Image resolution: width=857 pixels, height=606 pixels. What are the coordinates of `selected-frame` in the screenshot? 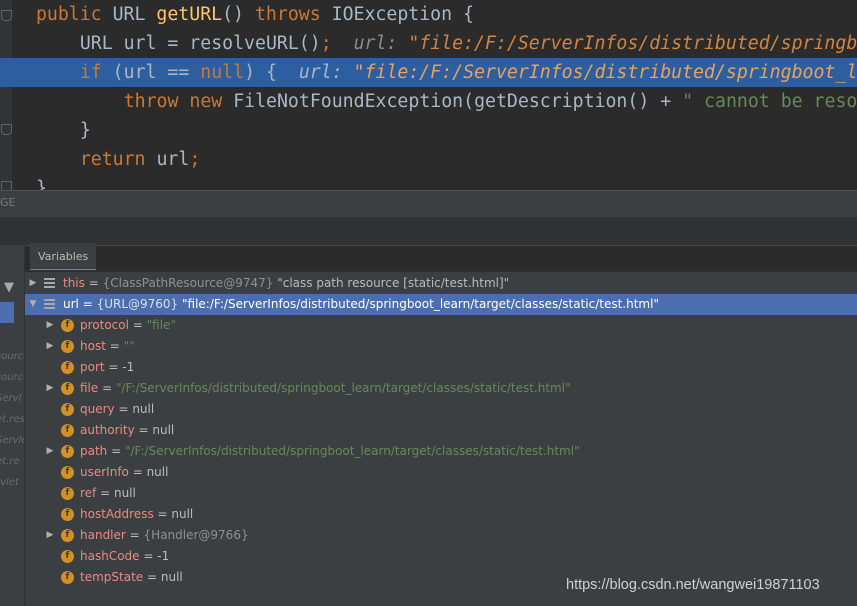 It's located at (7, 312).